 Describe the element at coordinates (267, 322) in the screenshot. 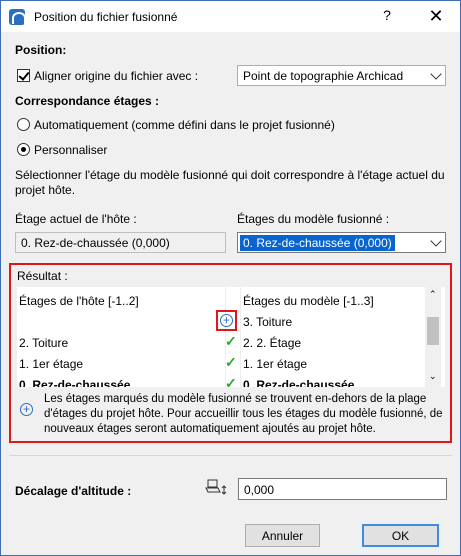

I see `table-row-model: 3. Toiture` at that location.